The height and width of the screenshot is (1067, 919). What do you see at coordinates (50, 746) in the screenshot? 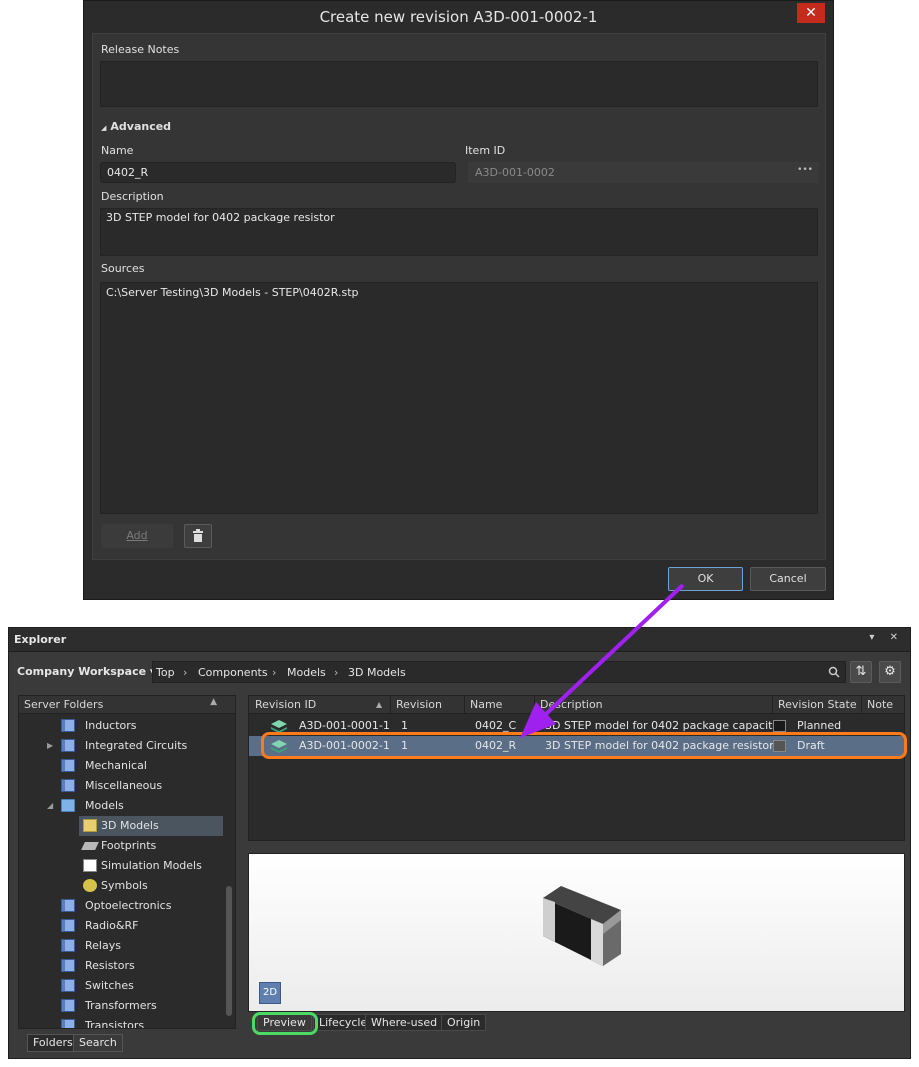
I see `expander-icon: ▶` at bounding box center [50, 746].